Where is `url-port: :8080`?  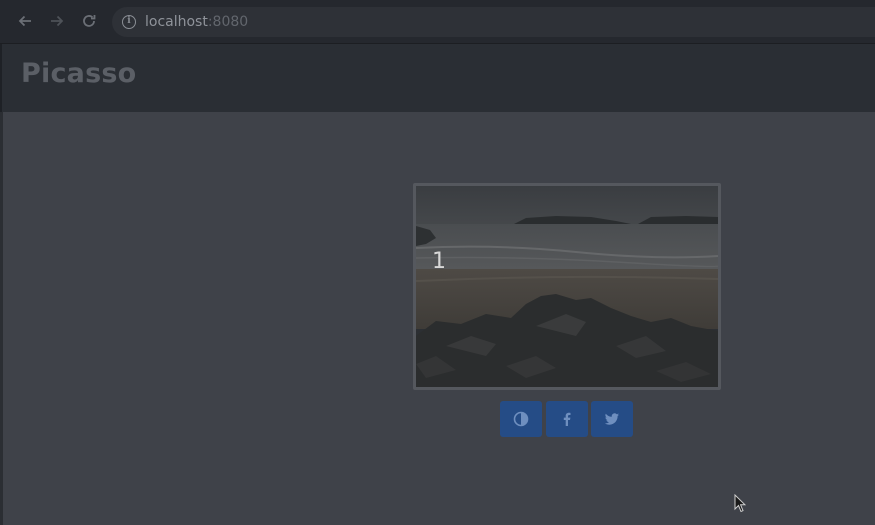 url-port: :8080 is located at coordinates (228, 22).